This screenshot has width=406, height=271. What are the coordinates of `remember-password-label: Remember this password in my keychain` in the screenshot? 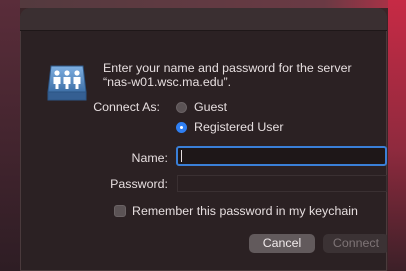 It's located at (245, 211).